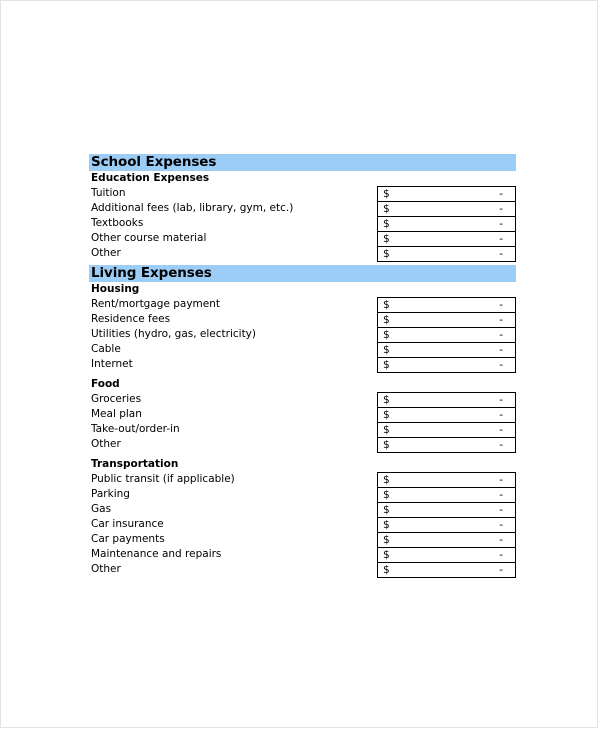 This screenshot has width=600, height=730. Describe the element at coordinates (105, 384) in the screenshot. I see `group-header: Food` at that location.